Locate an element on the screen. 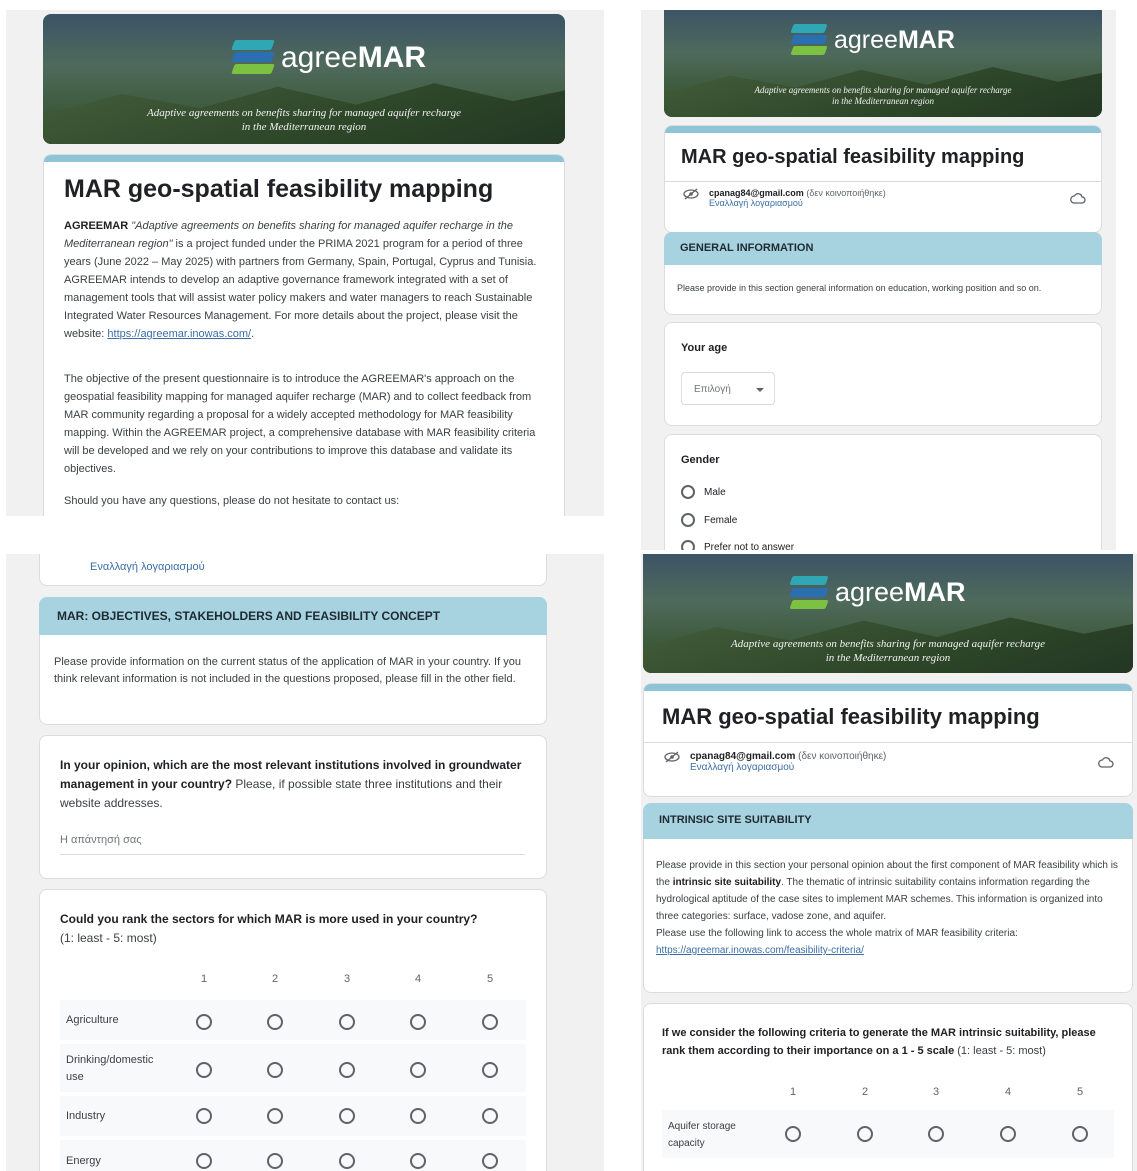 This screenshot has height=1171, width=1137. dropdown-arrow-icon is located at coordinates (760, 390).